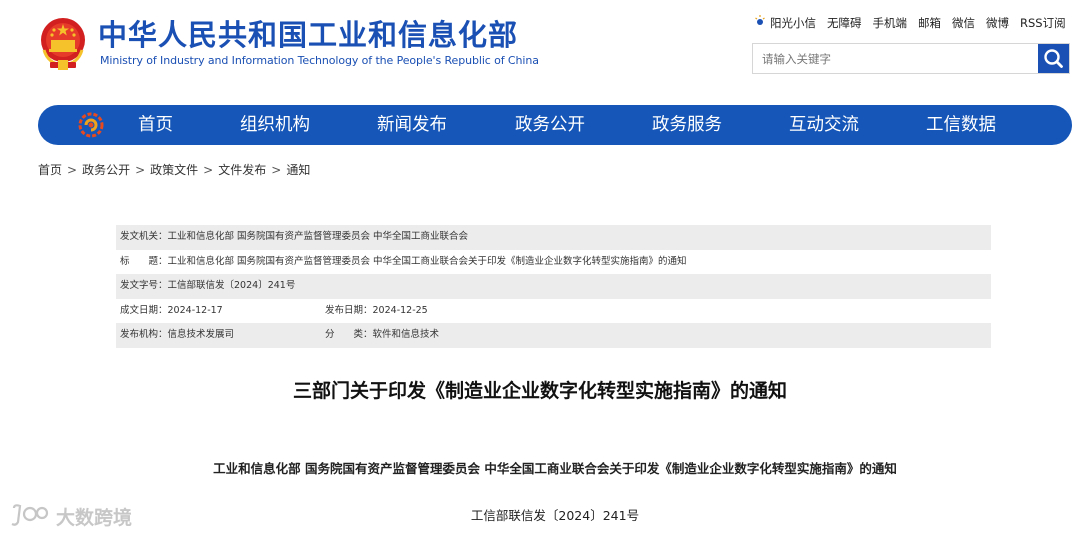  What do you see at coordinates (144, 285) in the screenshot?
I see `info-label: 发文字号：` at bounding box center [144, 285].